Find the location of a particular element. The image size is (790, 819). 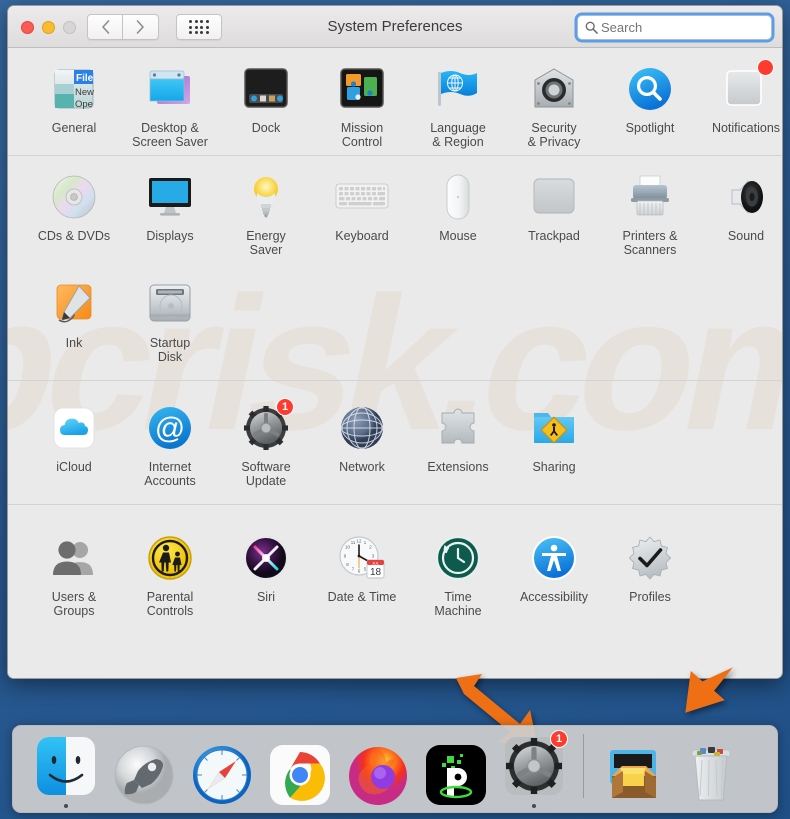

dock-item-downloads-stack is located at coordinates (633, 766).